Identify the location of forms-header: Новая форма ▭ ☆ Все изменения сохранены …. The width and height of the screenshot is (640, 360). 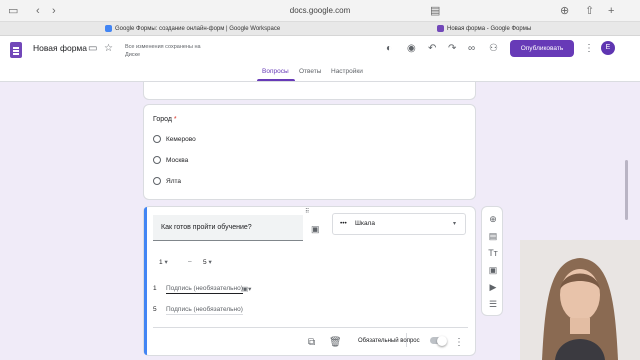
(320, 59).